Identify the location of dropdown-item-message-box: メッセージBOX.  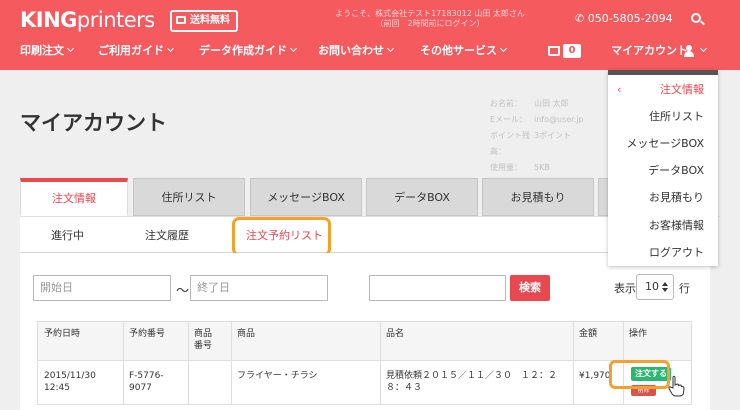
(663, 144).